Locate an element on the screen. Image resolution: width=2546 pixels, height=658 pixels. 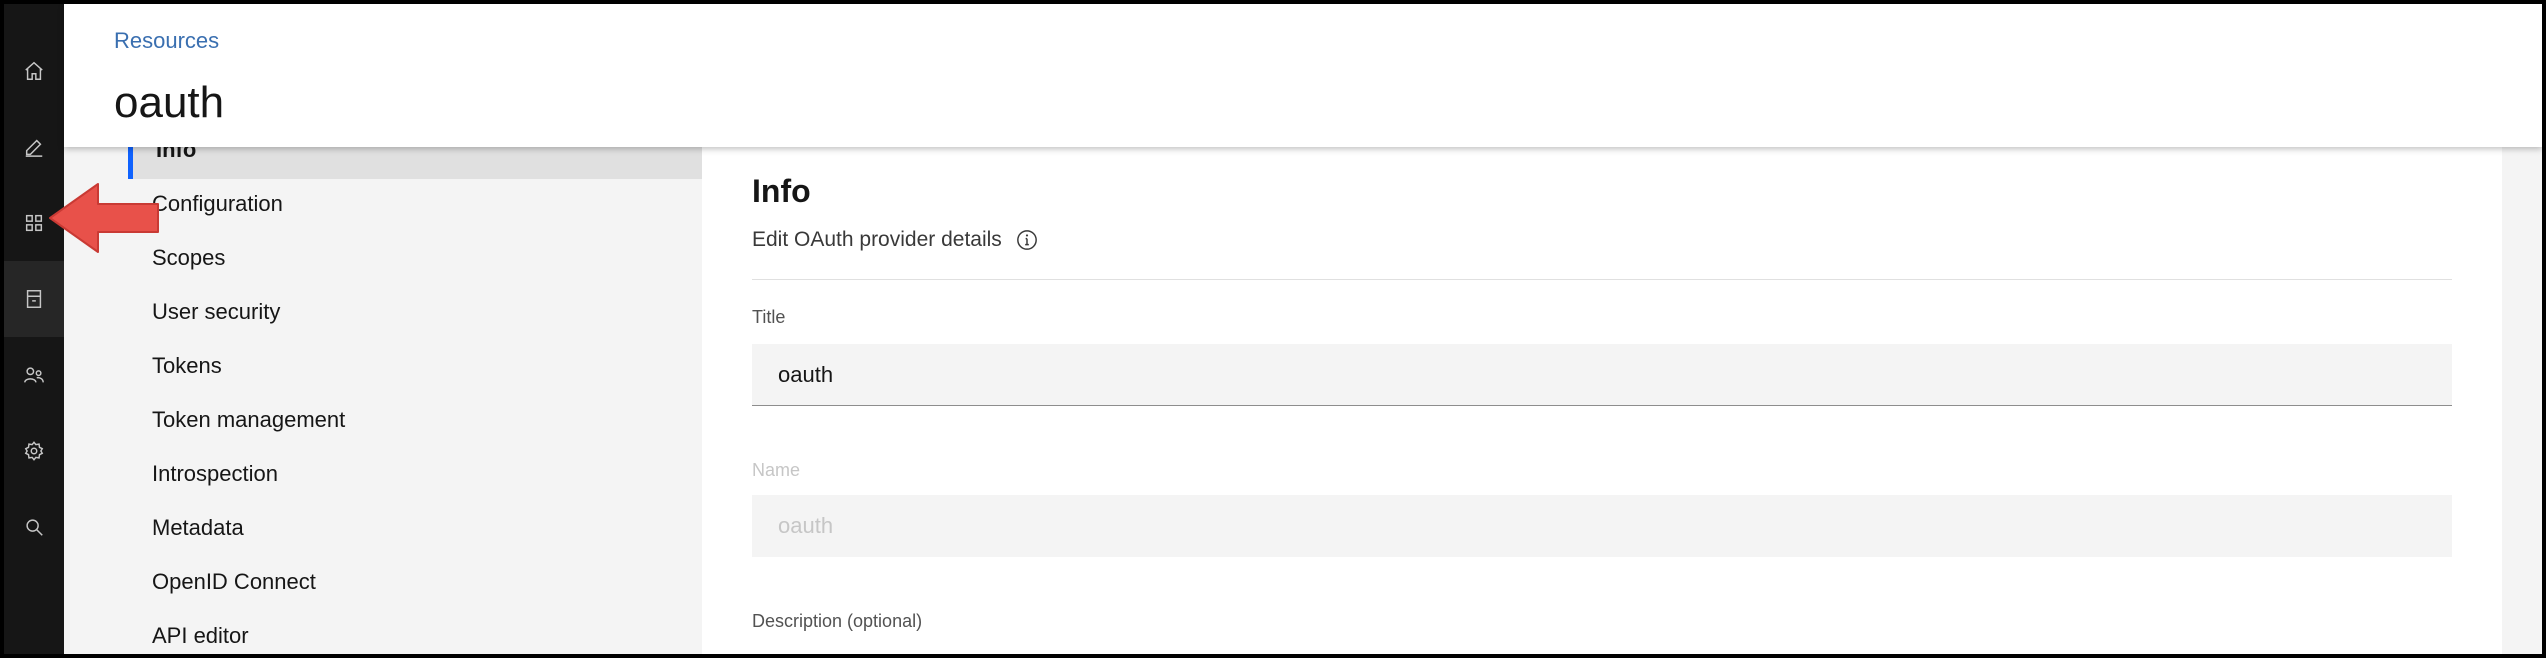
search-button is located at coordinates (34, 527).